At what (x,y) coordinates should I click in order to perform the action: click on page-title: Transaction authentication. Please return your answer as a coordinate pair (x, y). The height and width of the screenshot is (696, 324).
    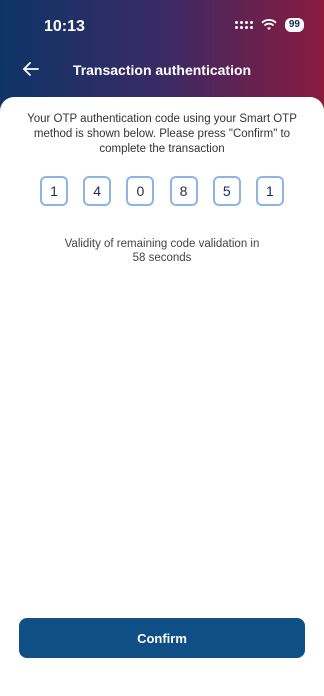
    Looking at the image, I should click on (162, 70).